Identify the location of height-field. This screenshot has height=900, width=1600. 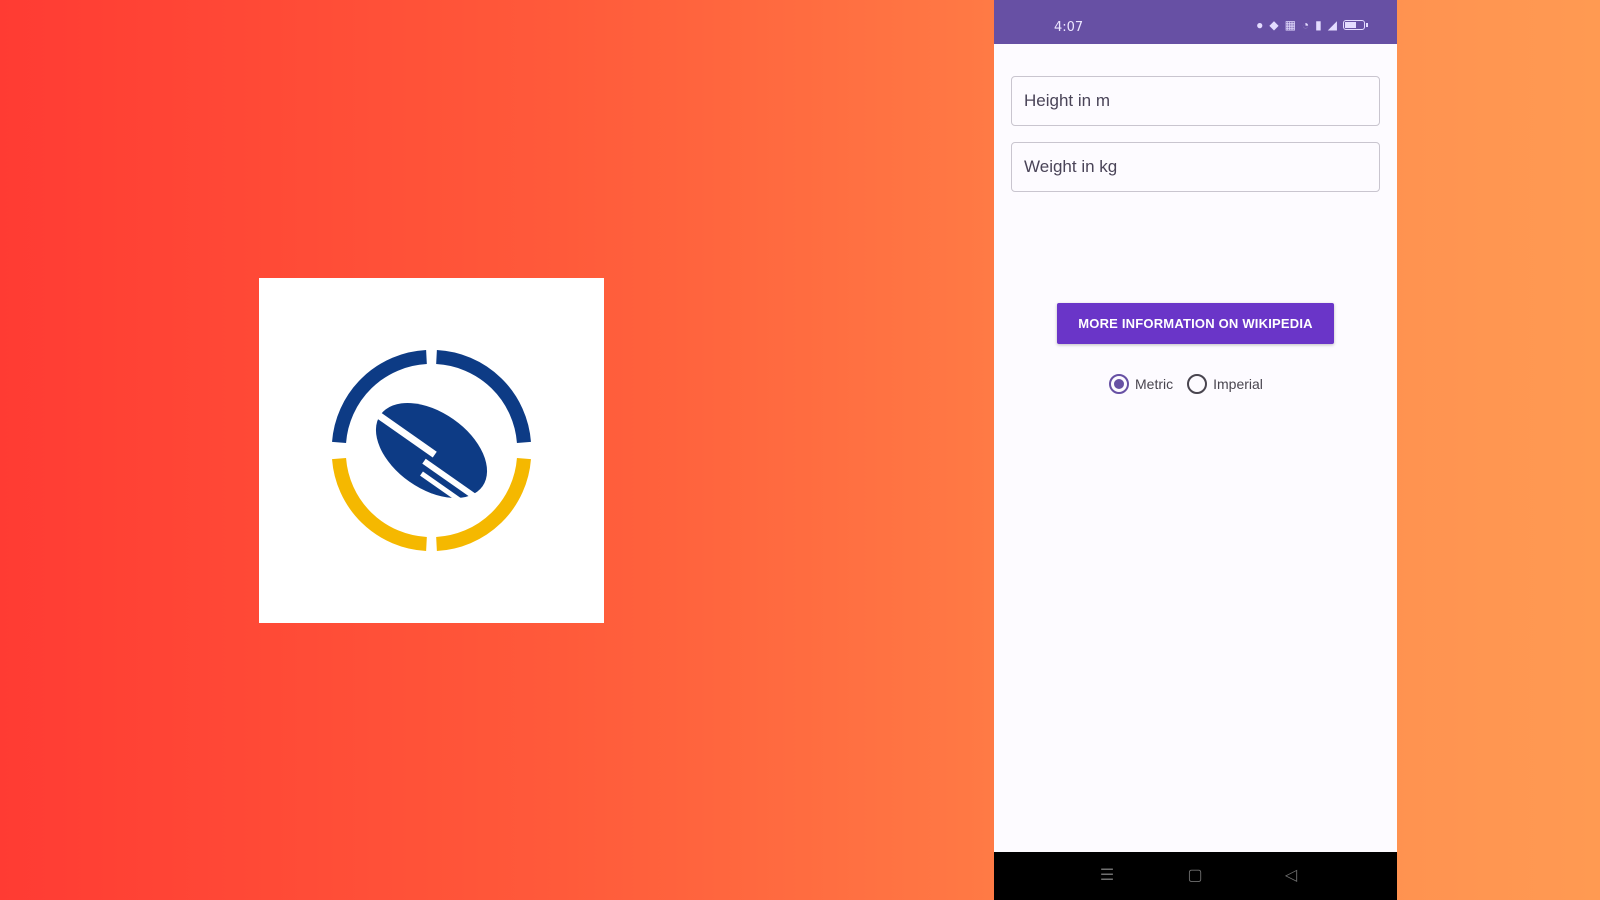
(1195, 101).